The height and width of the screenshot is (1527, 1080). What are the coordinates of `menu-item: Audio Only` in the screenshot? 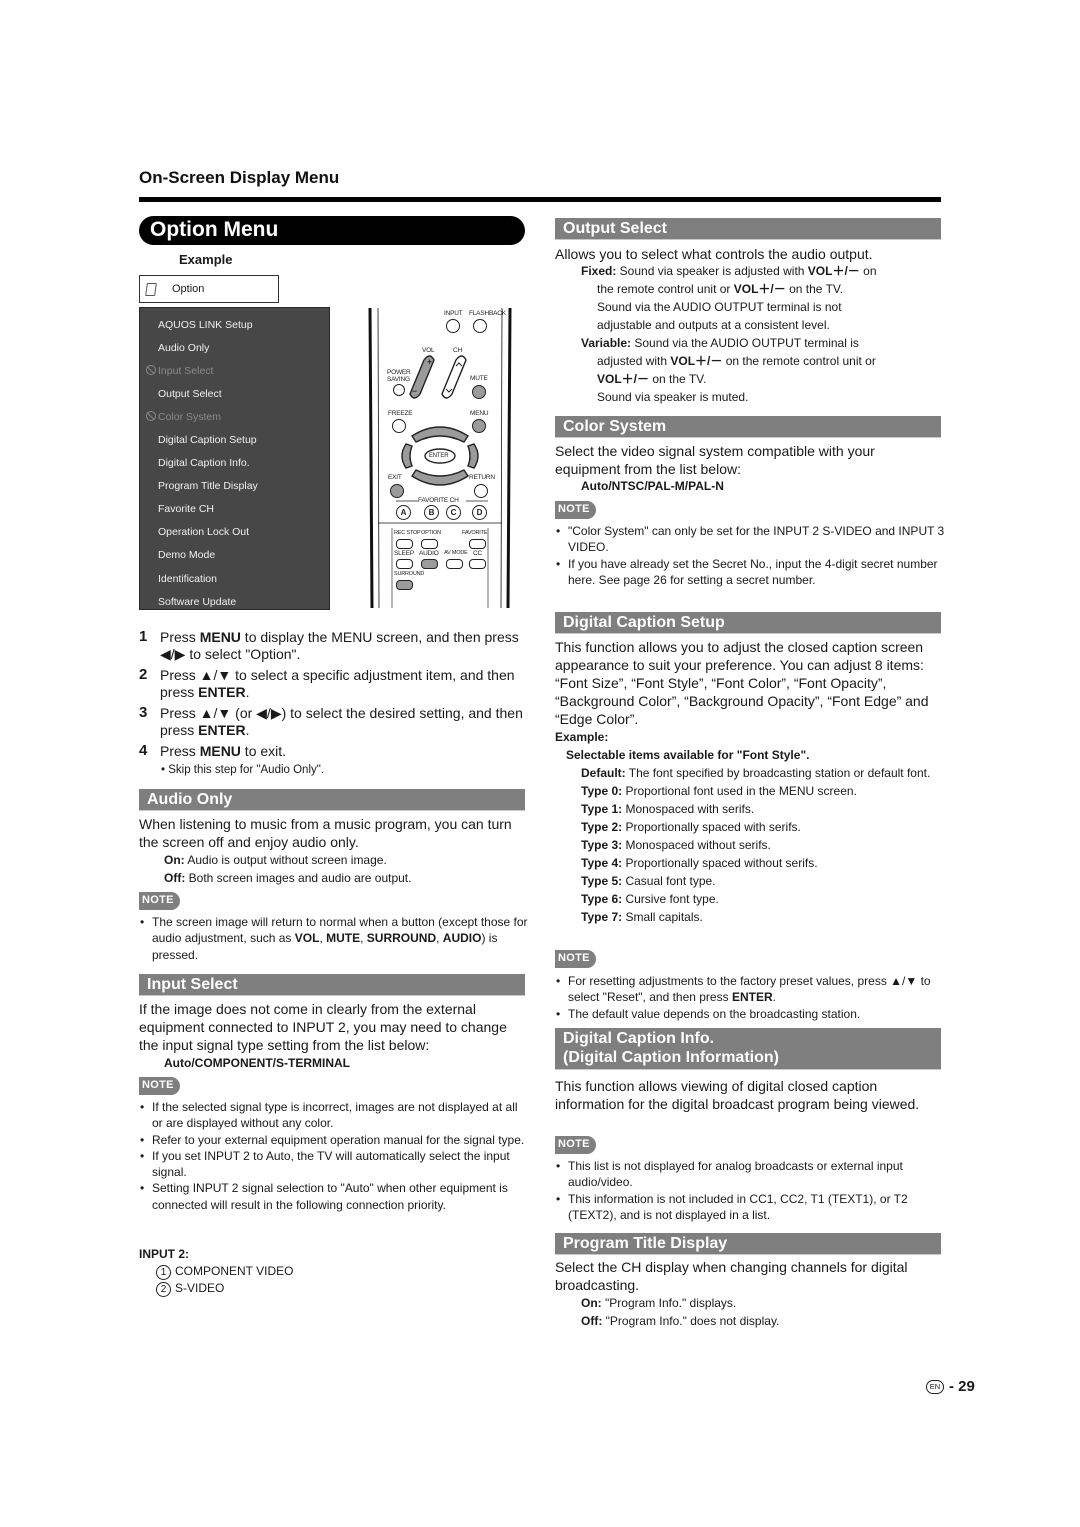 It's located at (234, 347).